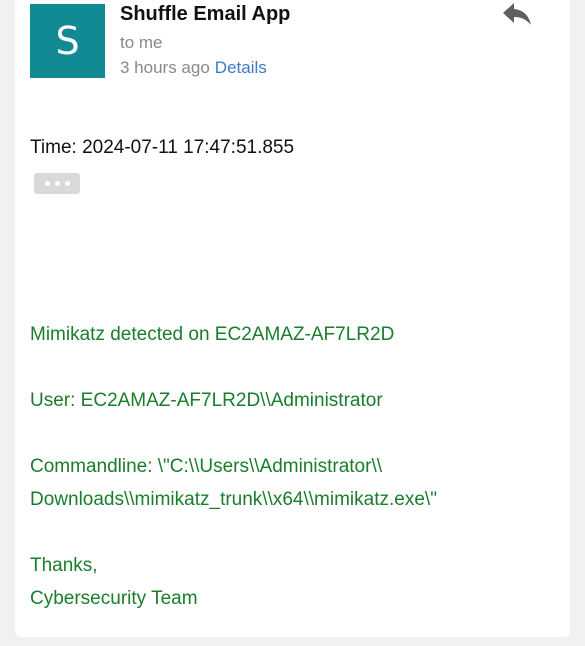 Image resolution: width=585 pixels, height=646 pixels. I want to click on avatar-letter: S, so click(67, 41).